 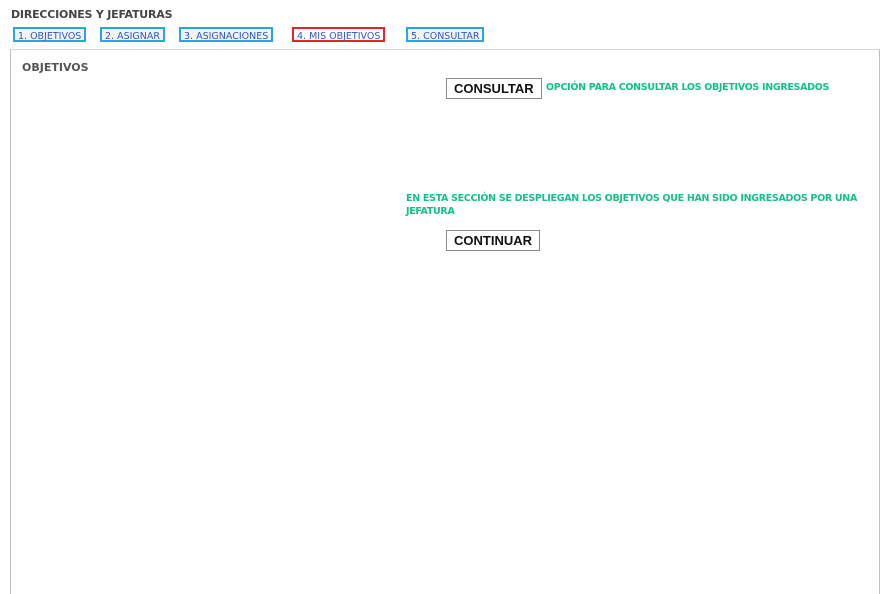 I want to click on section-title: DIRECCIONES Y JEFATURAS, so click(x=92, y=14).